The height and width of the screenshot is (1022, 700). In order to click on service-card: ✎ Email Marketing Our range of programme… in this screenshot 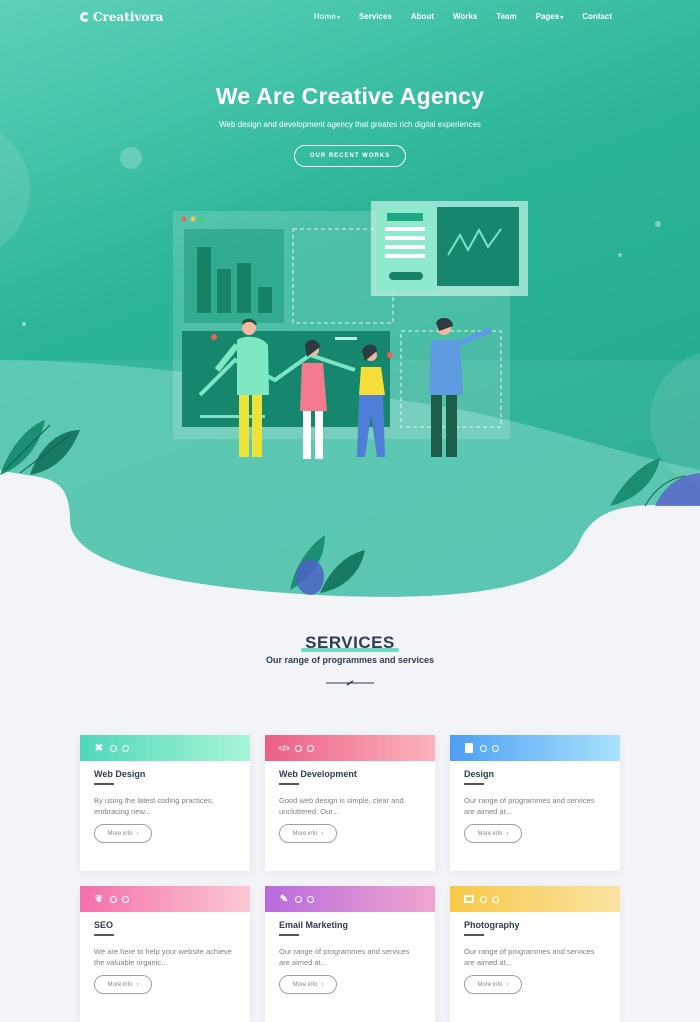, I will do `click(350, 954)`.